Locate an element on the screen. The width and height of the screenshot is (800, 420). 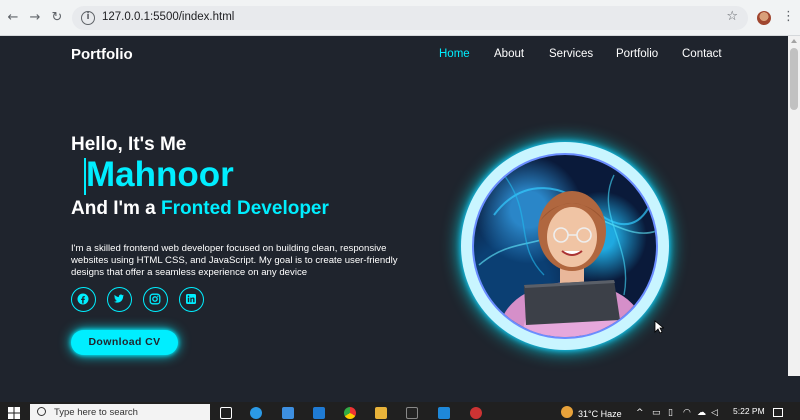
network-icon: ▭ is located at coordinates (656, 413).